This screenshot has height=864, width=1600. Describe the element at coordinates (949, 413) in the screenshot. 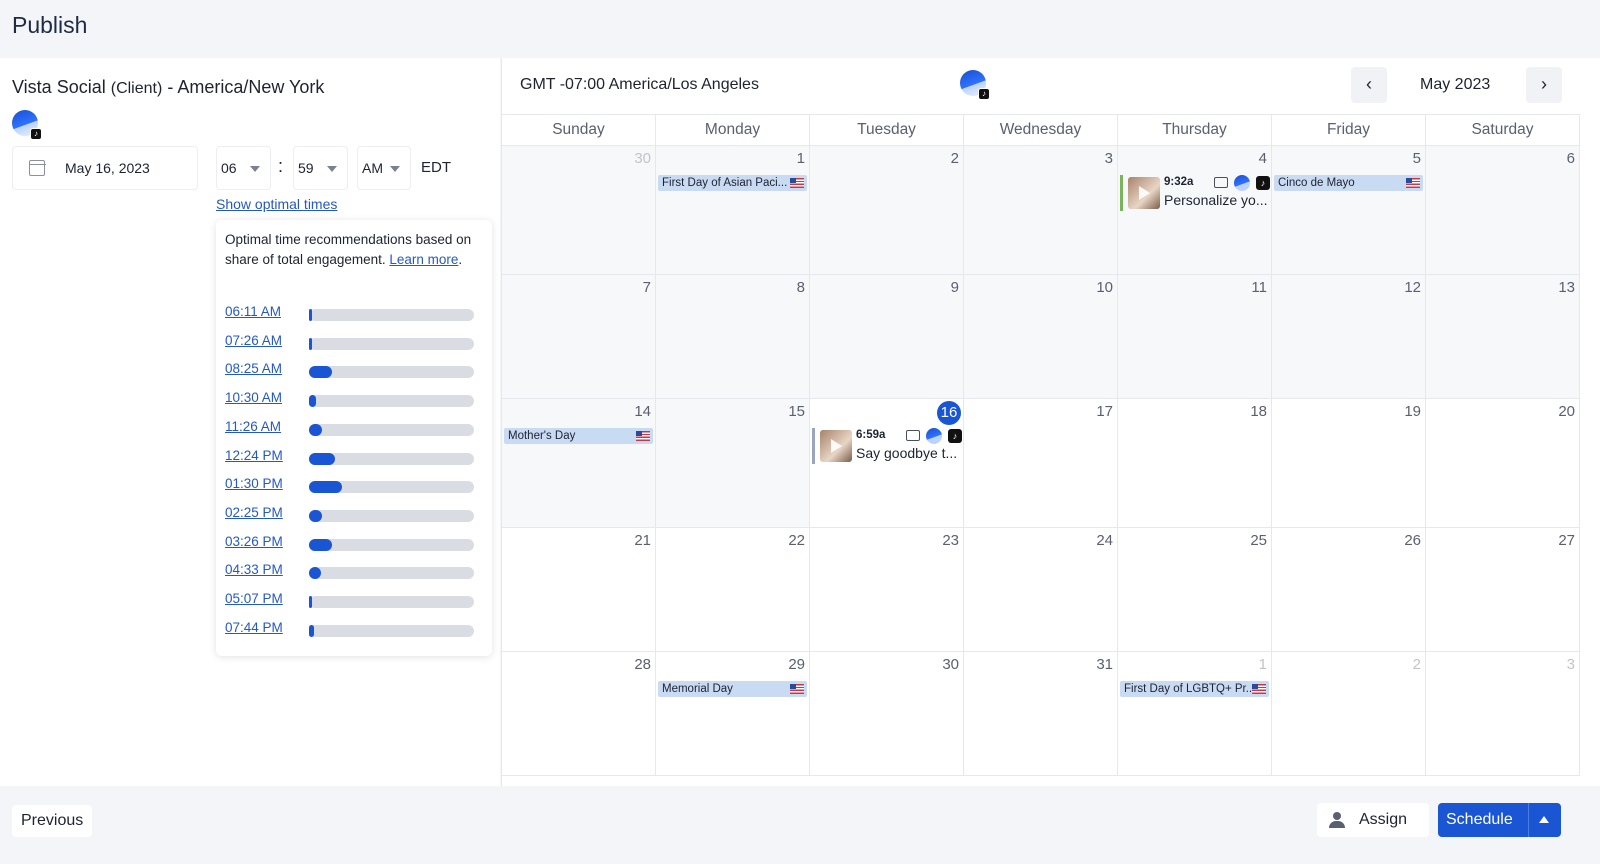

I see `day-number: 16` at that location.